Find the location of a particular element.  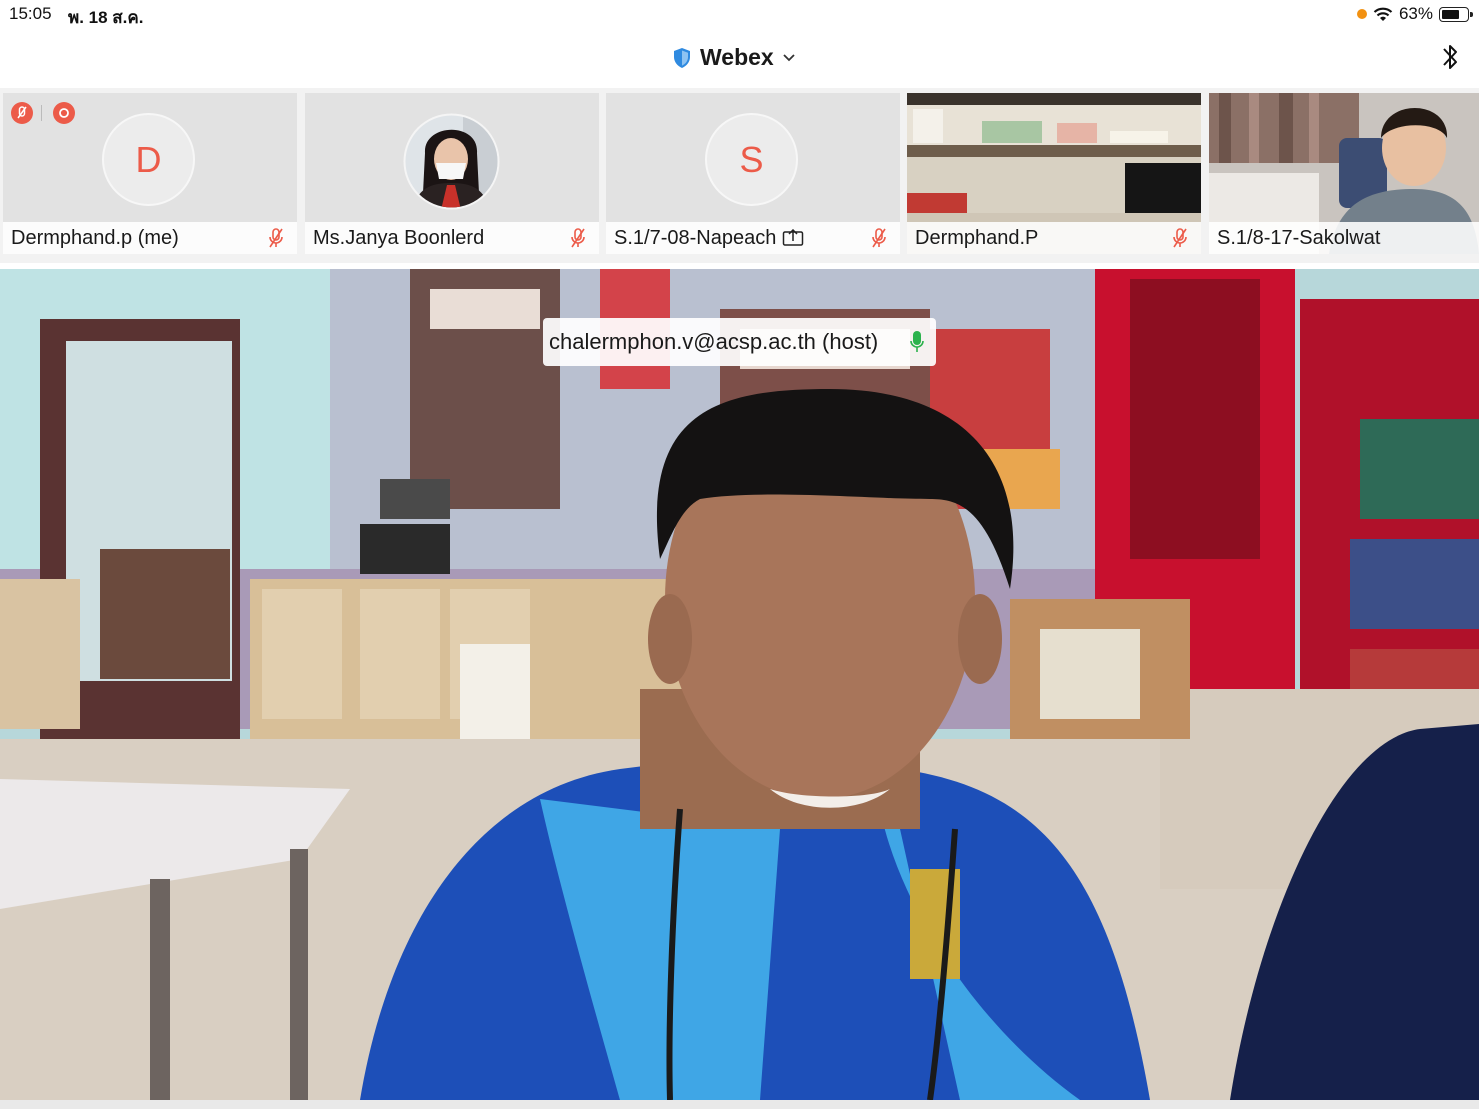

avatar: S is located at coordinates (751, 159).